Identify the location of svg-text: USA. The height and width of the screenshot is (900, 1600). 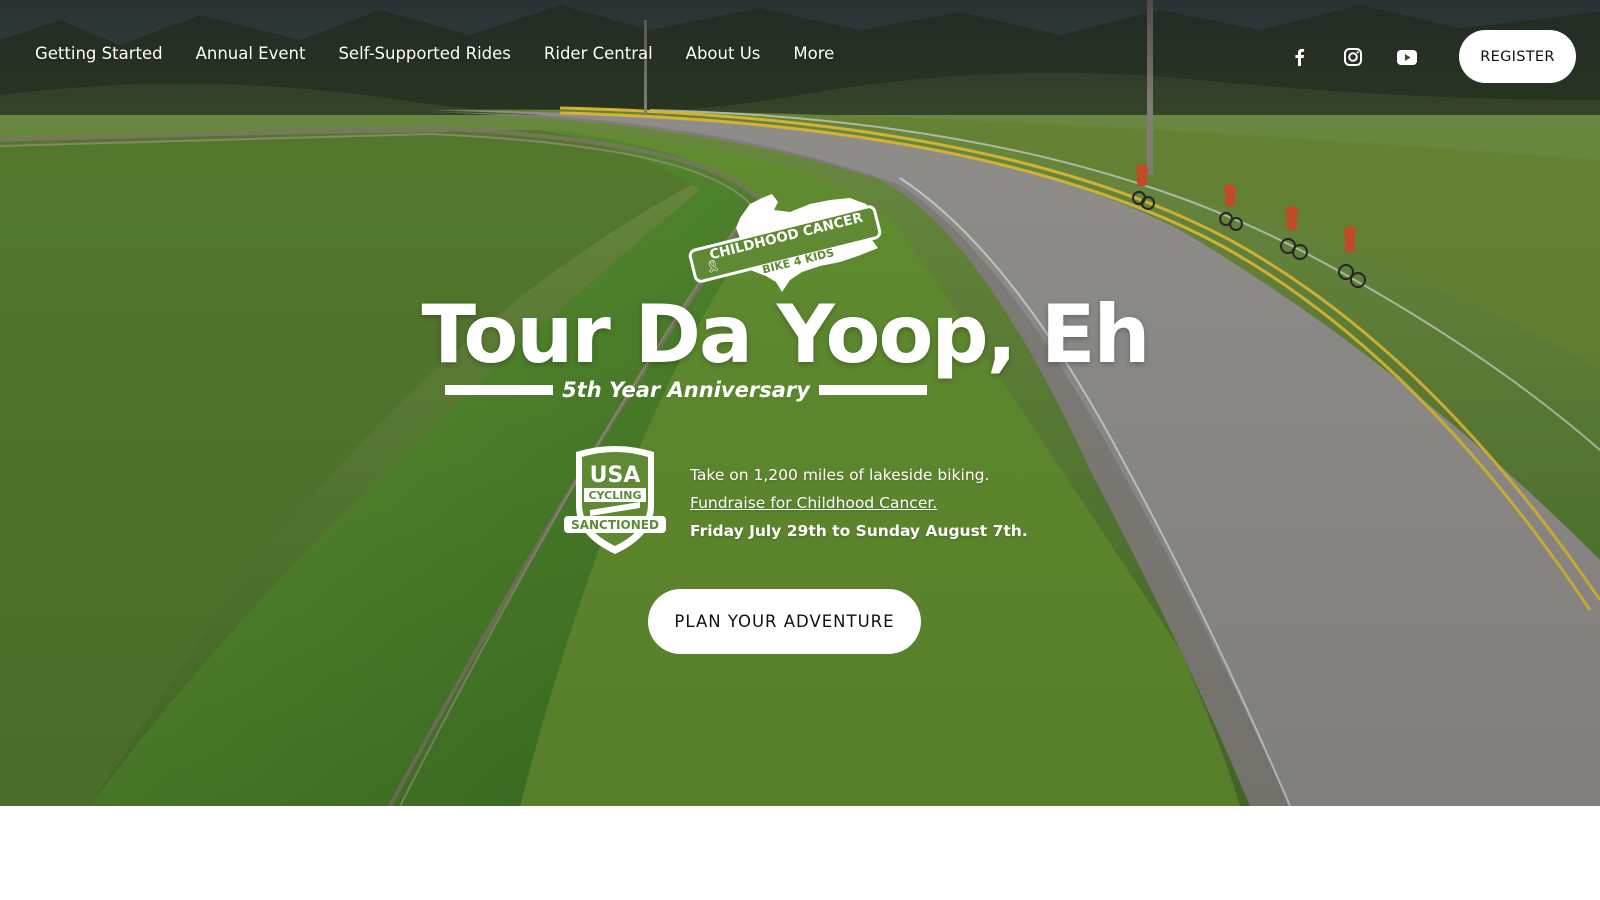
(615, 475).